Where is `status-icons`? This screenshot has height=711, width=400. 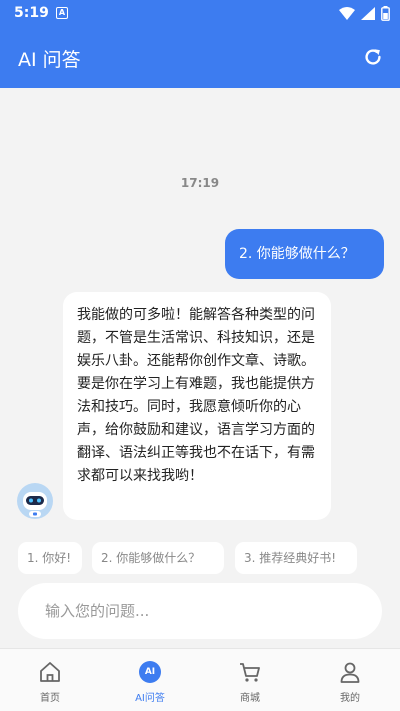
status-icons is located at coordinates (364, 13).